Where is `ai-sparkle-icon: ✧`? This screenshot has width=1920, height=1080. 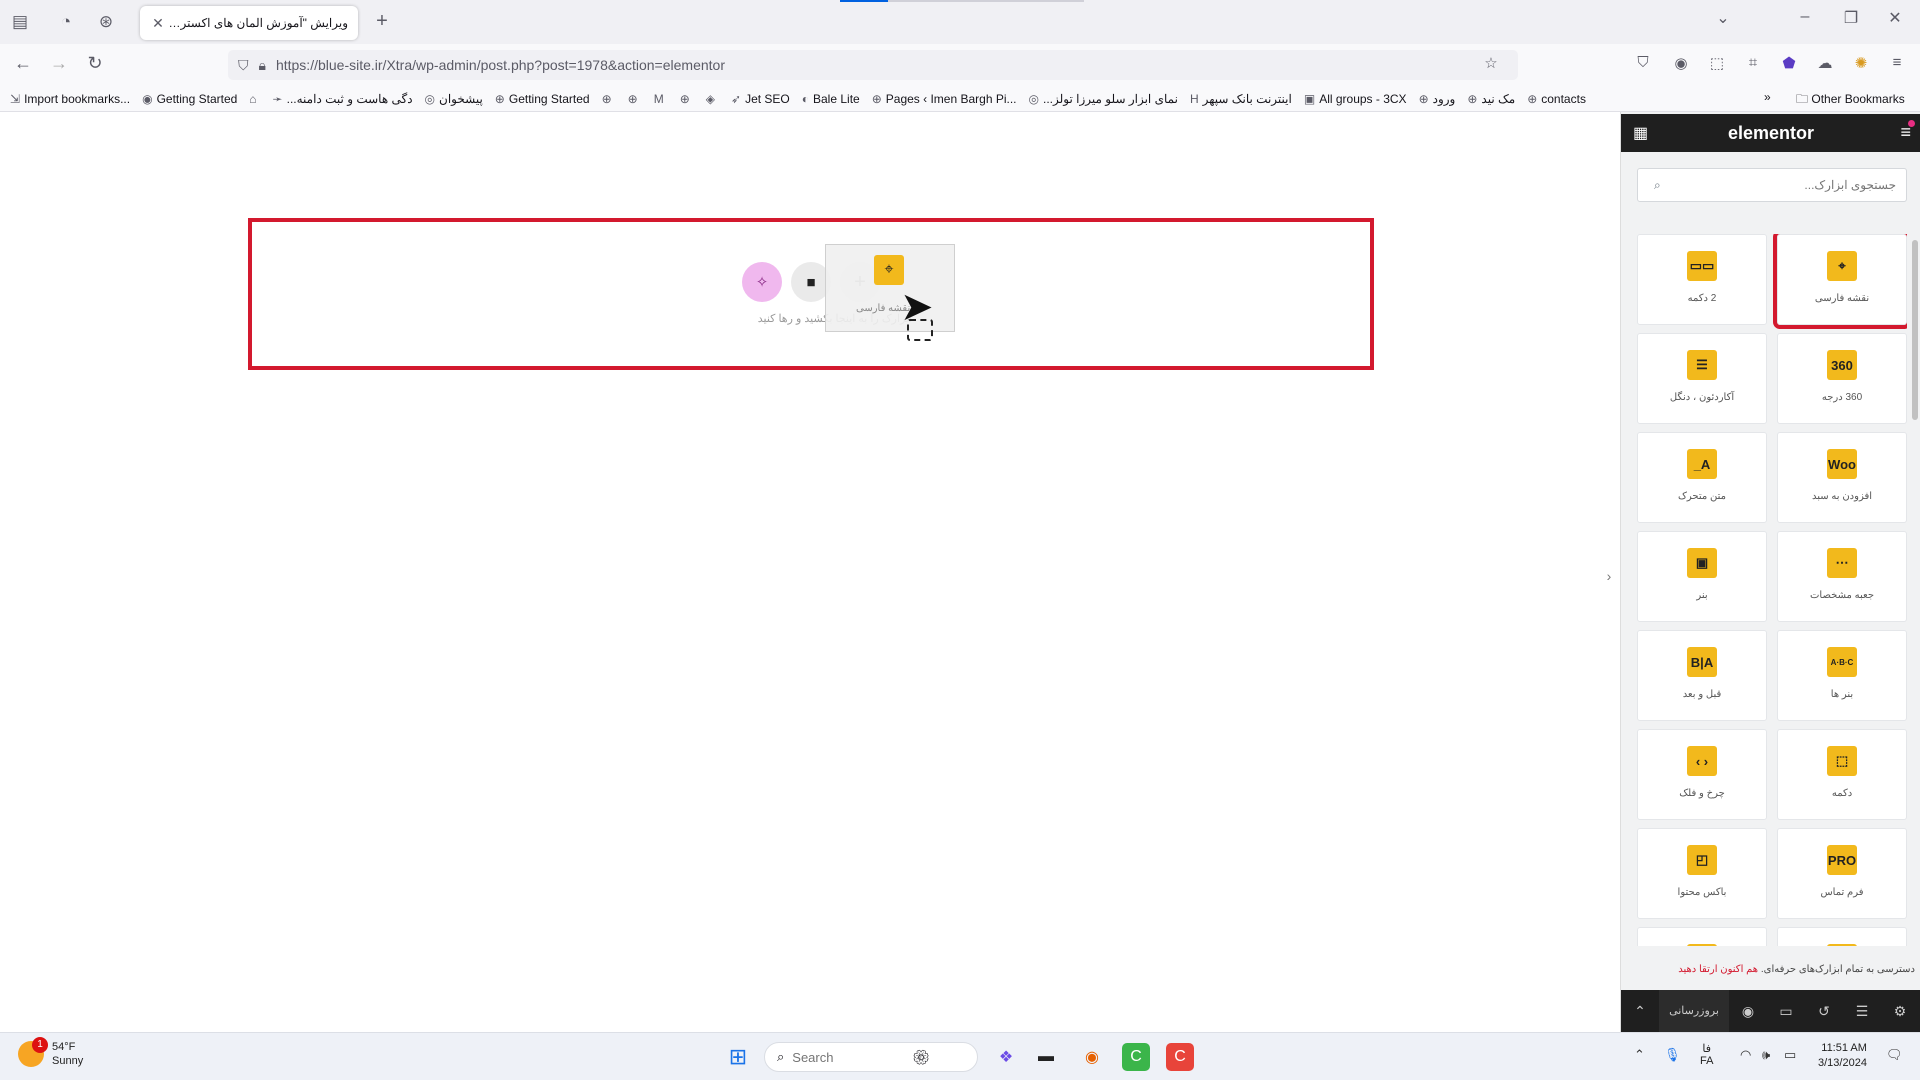
ai-sparkle-icon: ✧ is located at coordinates (762, 282).